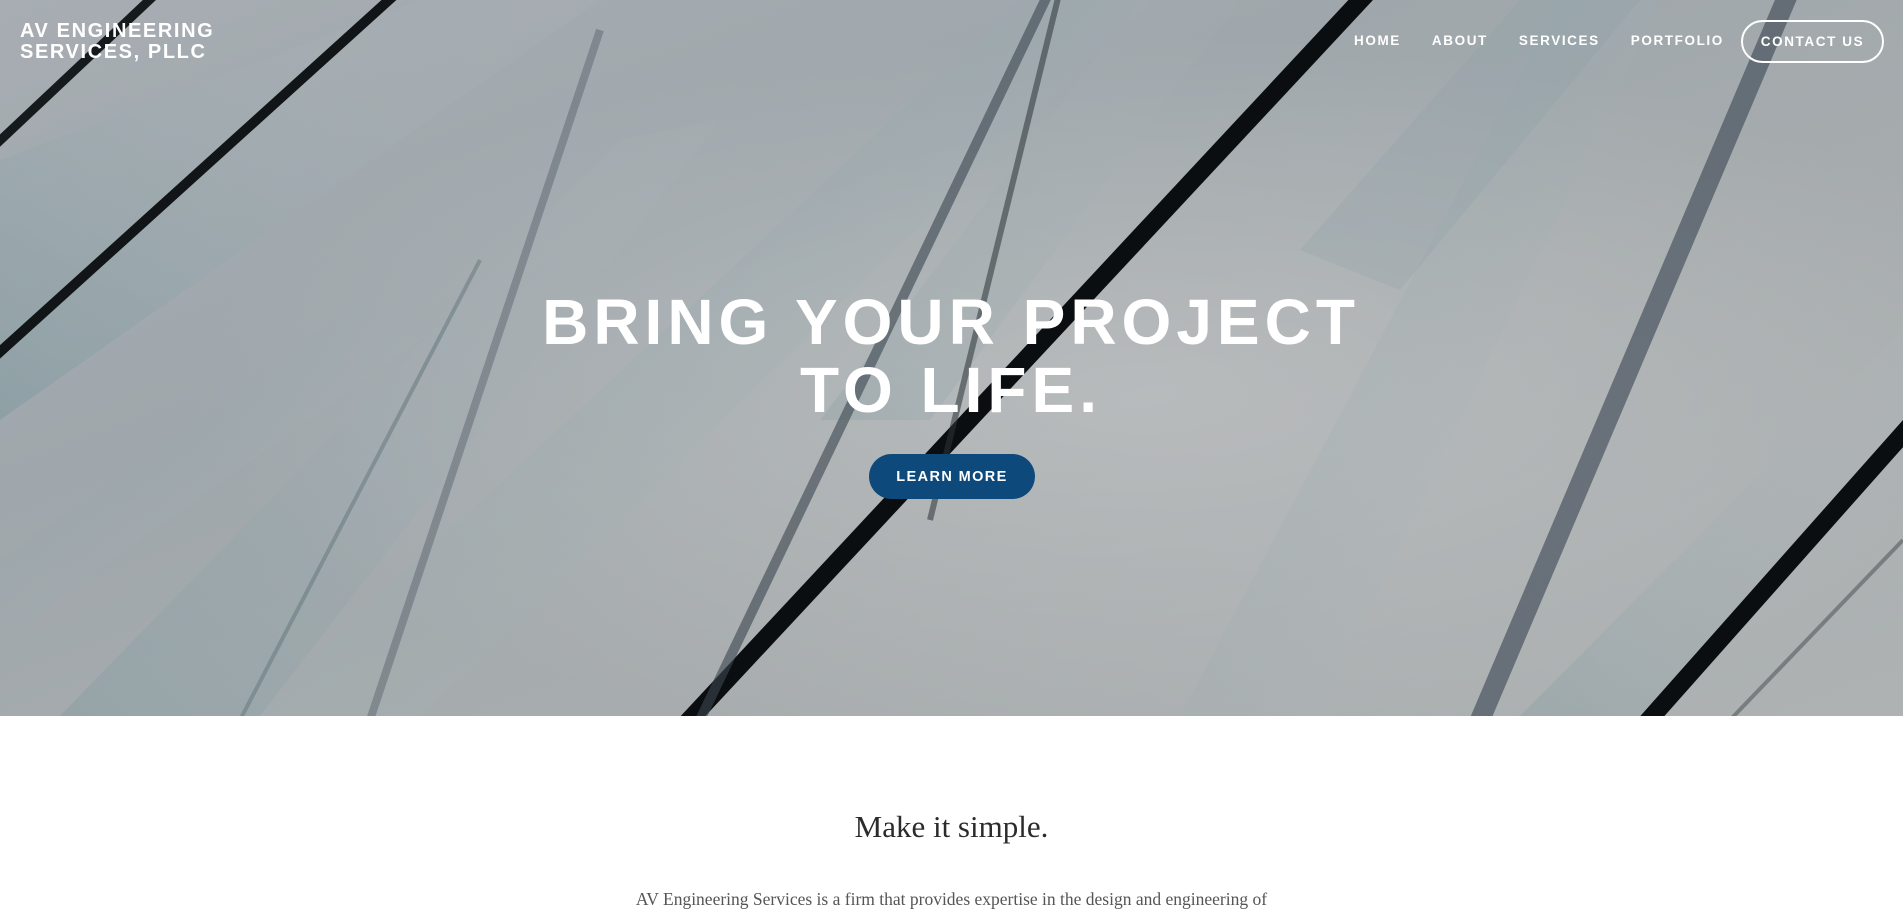  What do you see at coordinates (951, 826) in the screenshot?
I see `intro-heading: Make it simple.` at bounding box center [951, 826].